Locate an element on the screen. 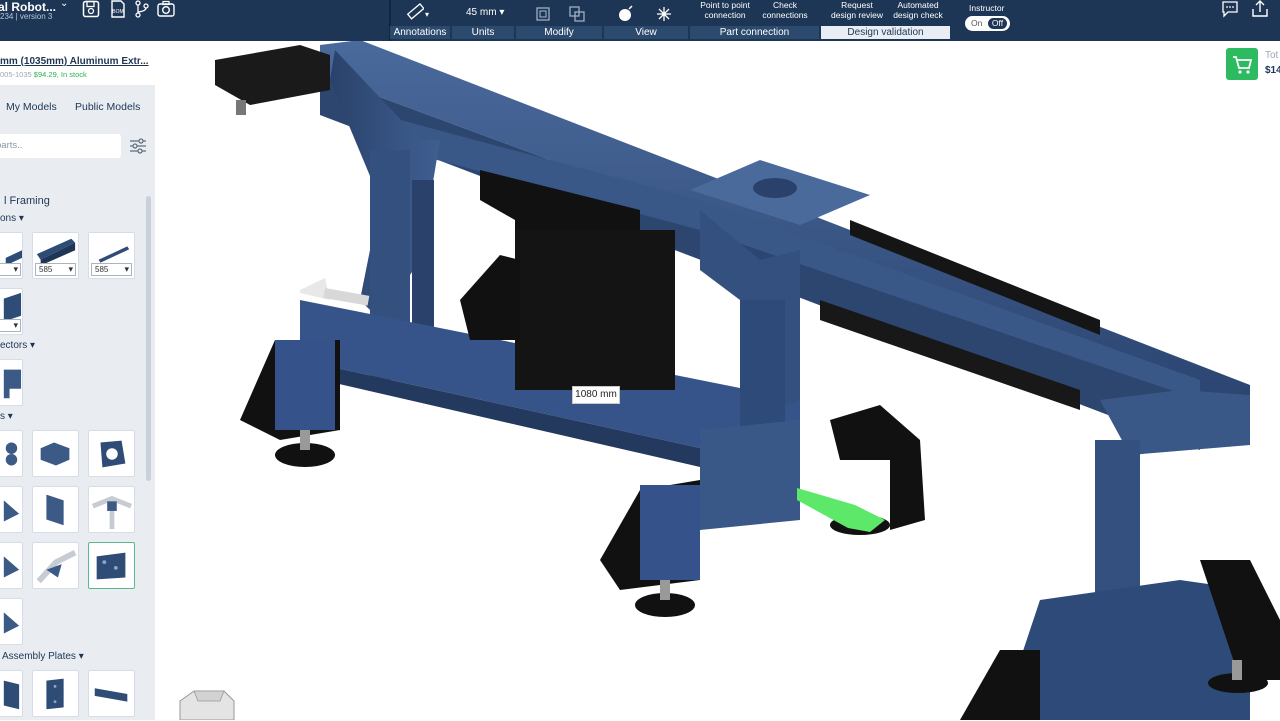 This screenshot has height=721, width=1280. chevron-down-icon: ⌄ is located at coordinates (64, 4).